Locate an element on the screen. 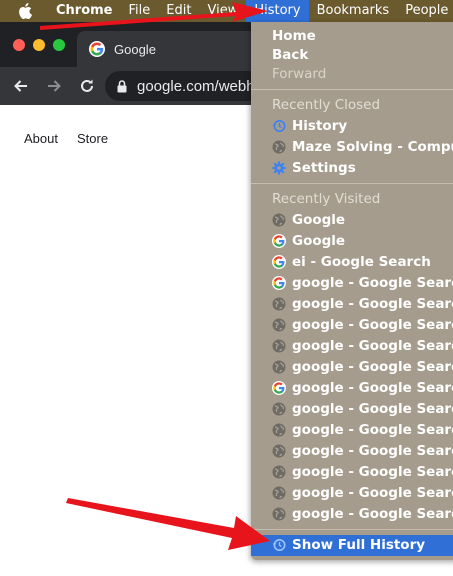 Image resolution: width=453 pixels, height=576 pixels. tab-title: Google is located at coordinates (135, 49).